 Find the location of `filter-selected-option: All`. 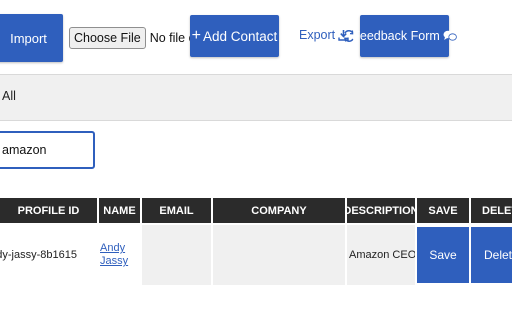

filter-selected-option: All is located at coordinates (9, 96).